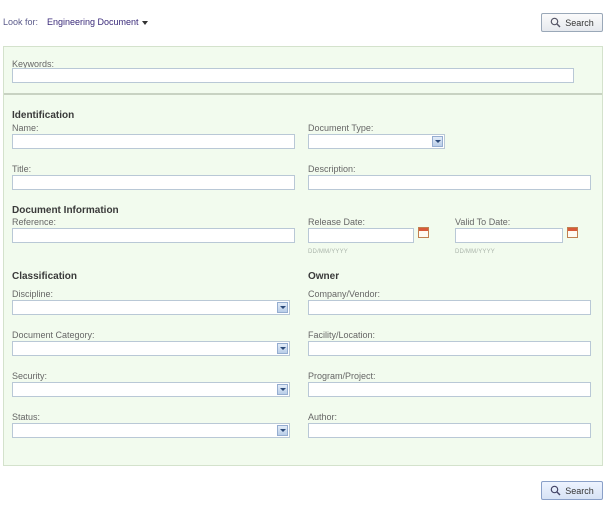 This screenshot has width=610, height=508. Describe the element at coordinates (332, 169) in the screenshot. I see `description-label: Description:` at that location.